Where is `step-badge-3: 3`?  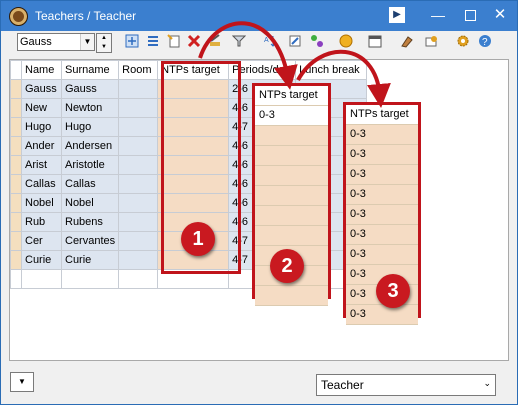
step-badge-3: 3 is located at coordinates (393, 291).